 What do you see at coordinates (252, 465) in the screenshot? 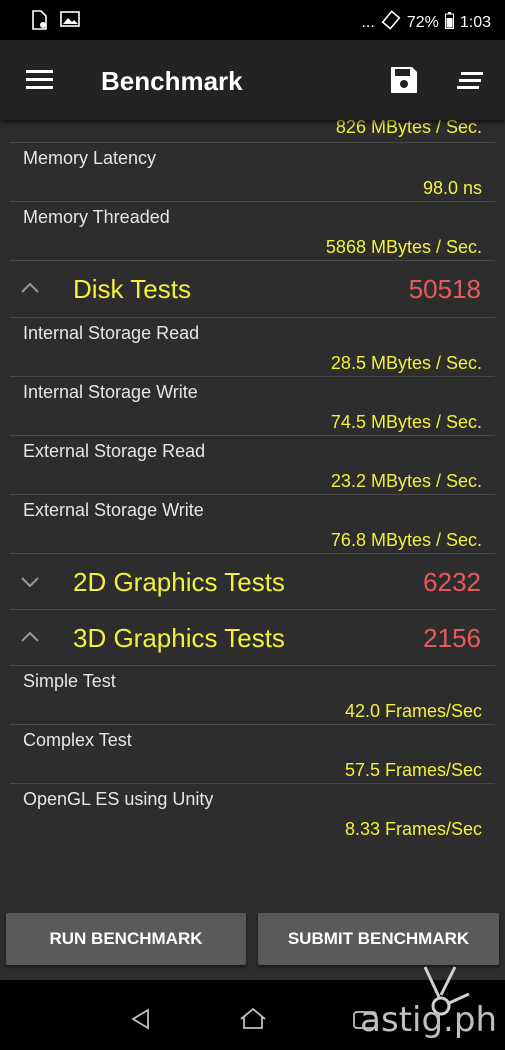
I see `list-item: External Storage Read 23.2 MBytes / Sec.` at bounding box center [252, 465].